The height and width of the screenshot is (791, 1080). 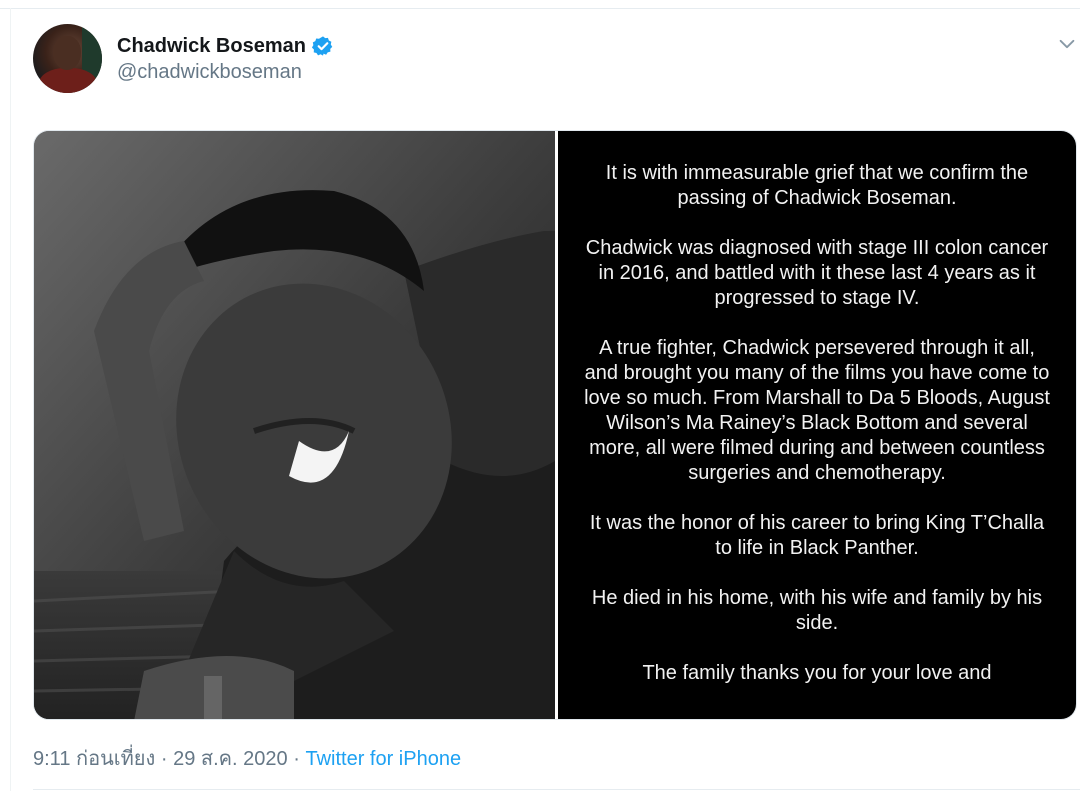 What do you see at coordinates (209, 72) in the screenshot?
I see `handle: @chadwickboseman` at bounding box center [209, 72].